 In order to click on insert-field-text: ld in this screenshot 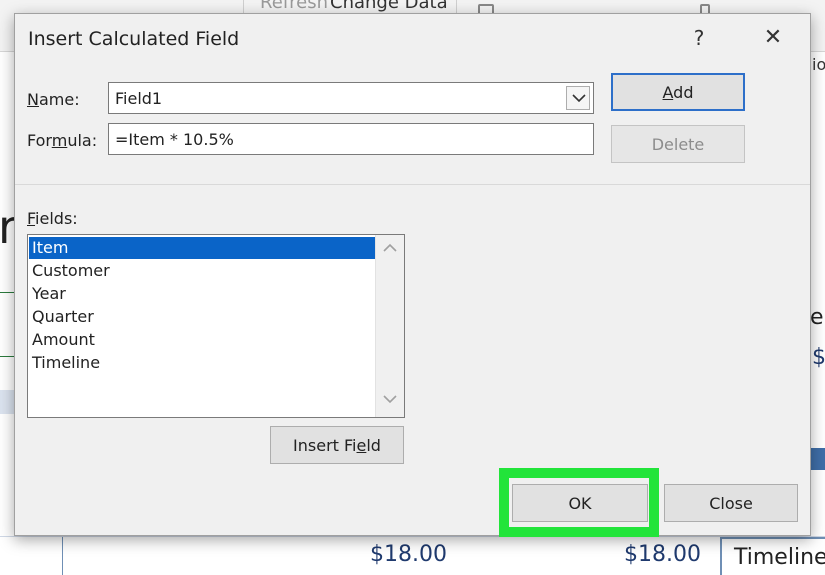, I will do `click(373, 445)`.